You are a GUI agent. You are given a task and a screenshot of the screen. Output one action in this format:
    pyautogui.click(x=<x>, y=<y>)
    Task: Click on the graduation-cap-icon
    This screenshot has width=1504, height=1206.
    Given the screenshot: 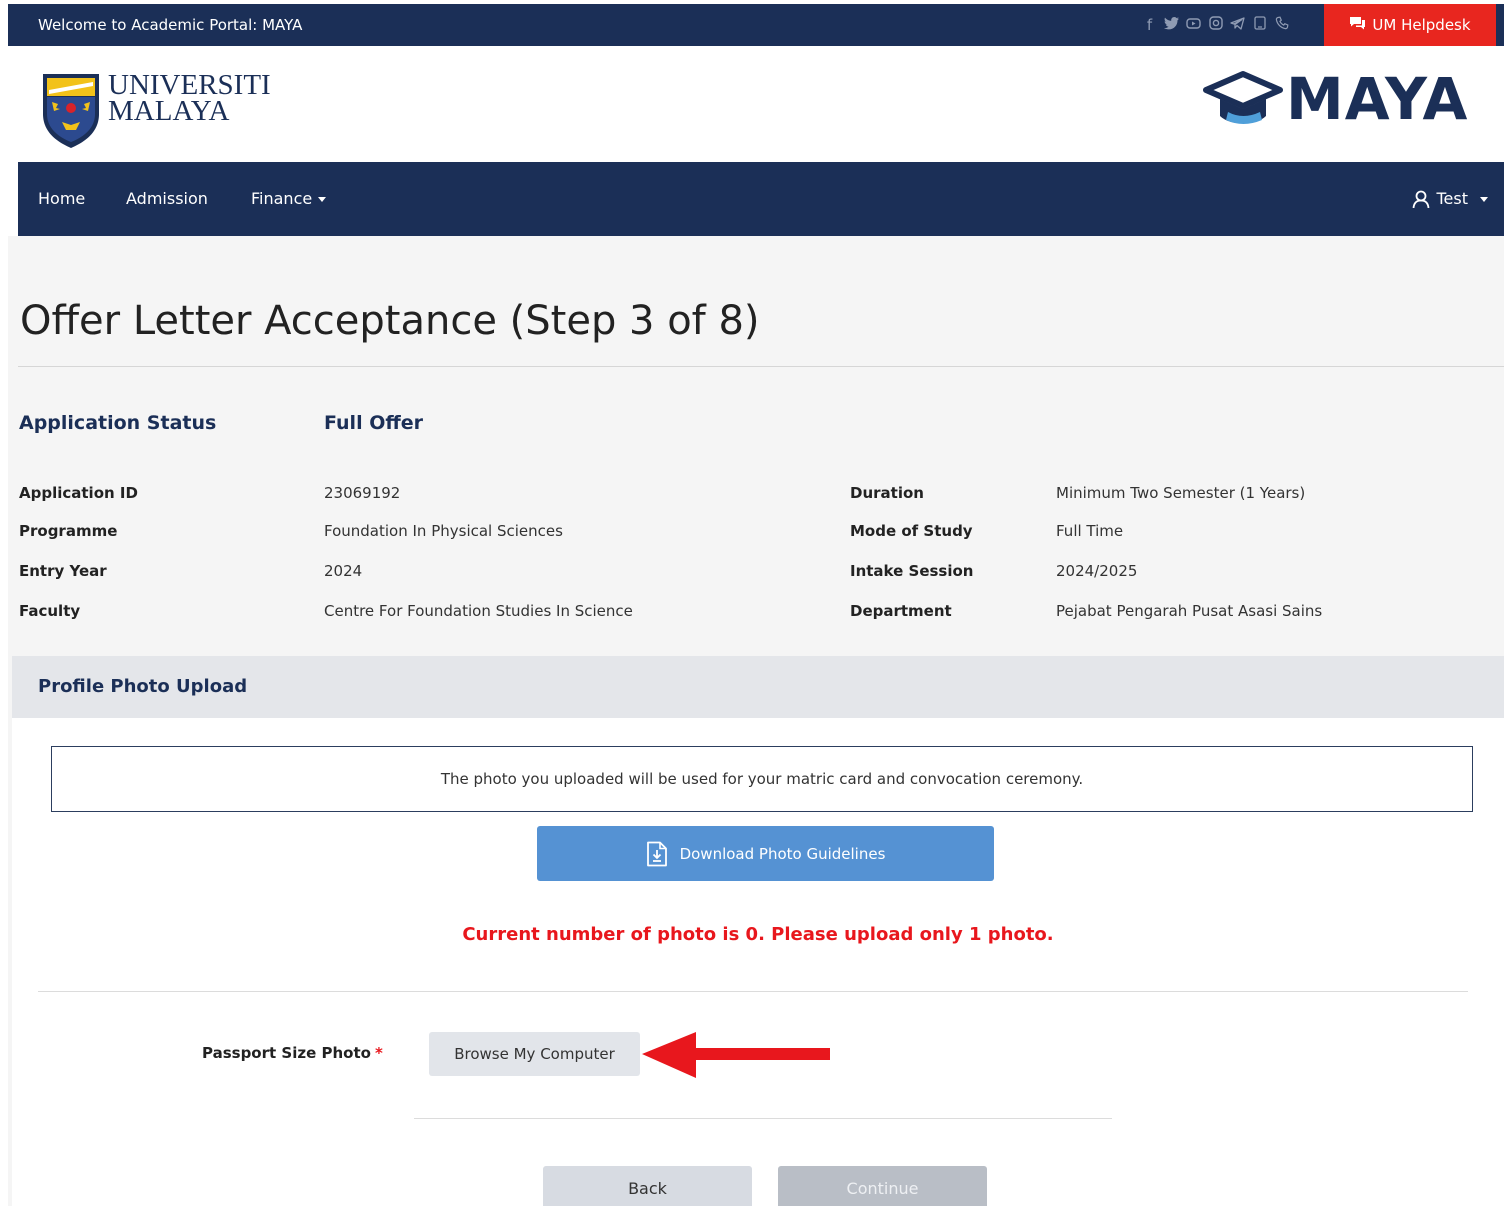 What is the action you would take?
    pyautogui.click(x=1243, y=97)
    